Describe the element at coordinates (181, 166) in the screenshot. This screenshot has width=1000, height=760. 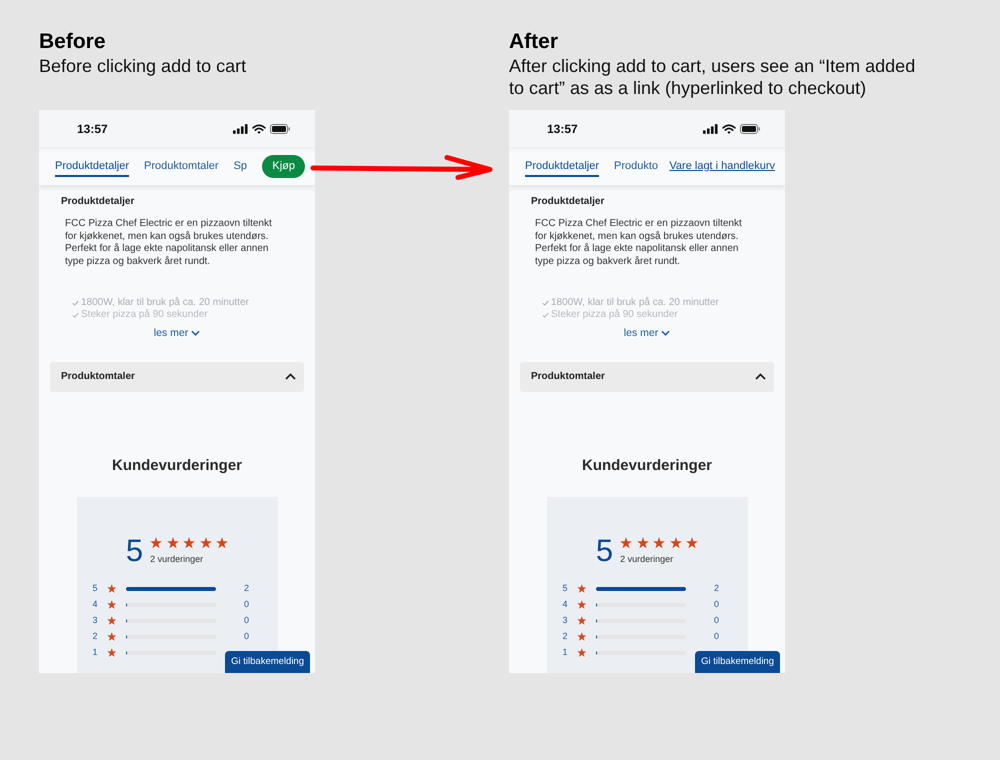
I see `tab: Produktomtaler` at that location.